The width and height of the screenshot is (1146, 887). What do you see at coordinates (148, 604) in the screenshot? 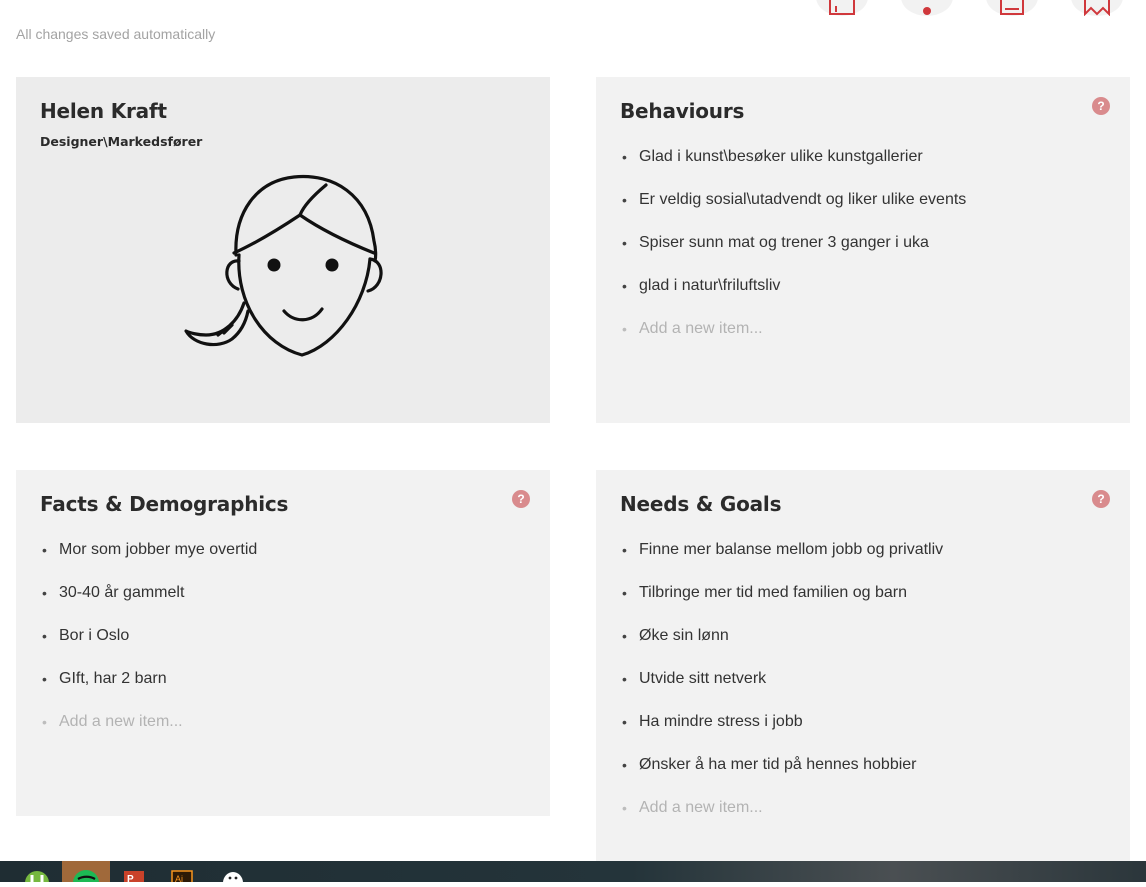
I see `list-item: 30-40 år gammelt` at bounding box center [148, 604].